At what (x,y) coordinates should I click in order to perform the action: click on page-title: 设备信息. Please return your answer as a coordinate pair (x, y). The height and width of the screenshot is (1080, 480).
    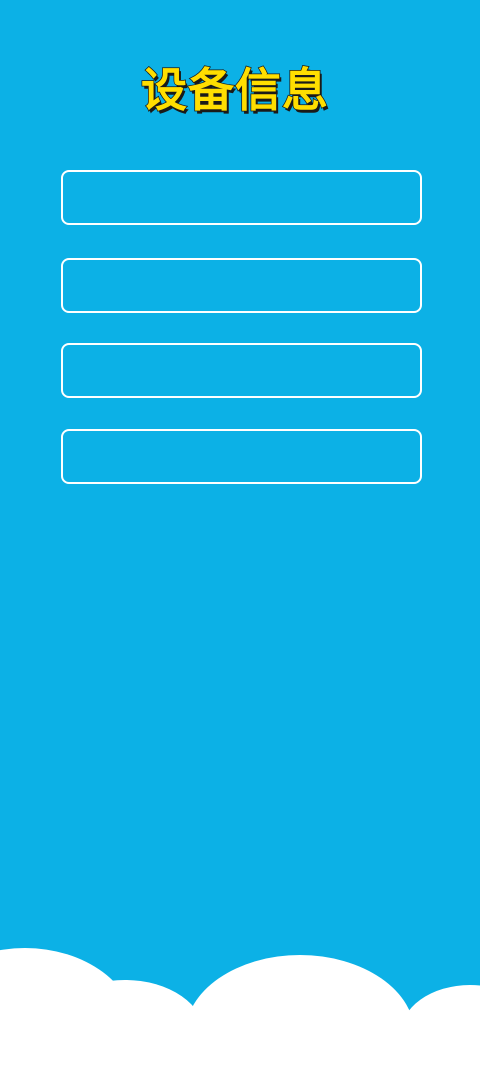
    Looking at the image, I should click on (234, 90).